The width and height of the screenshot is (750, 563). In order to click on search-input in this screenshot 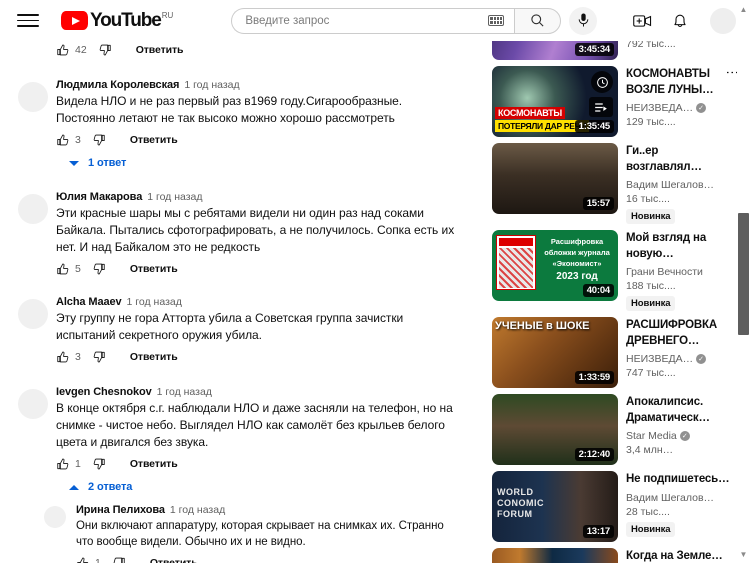, I will do `click(367, 20)`.